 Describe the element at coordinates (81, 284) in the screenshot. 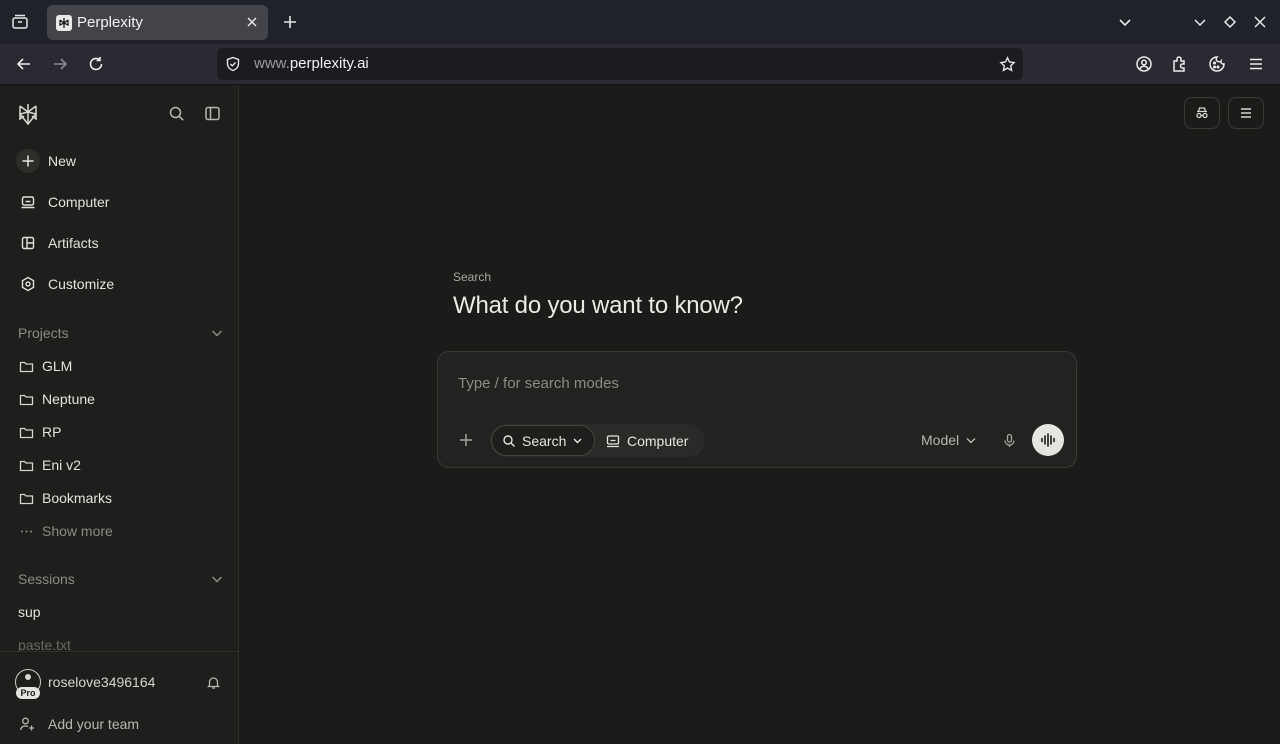

I see `nav-customize-label: Customize` at that location.